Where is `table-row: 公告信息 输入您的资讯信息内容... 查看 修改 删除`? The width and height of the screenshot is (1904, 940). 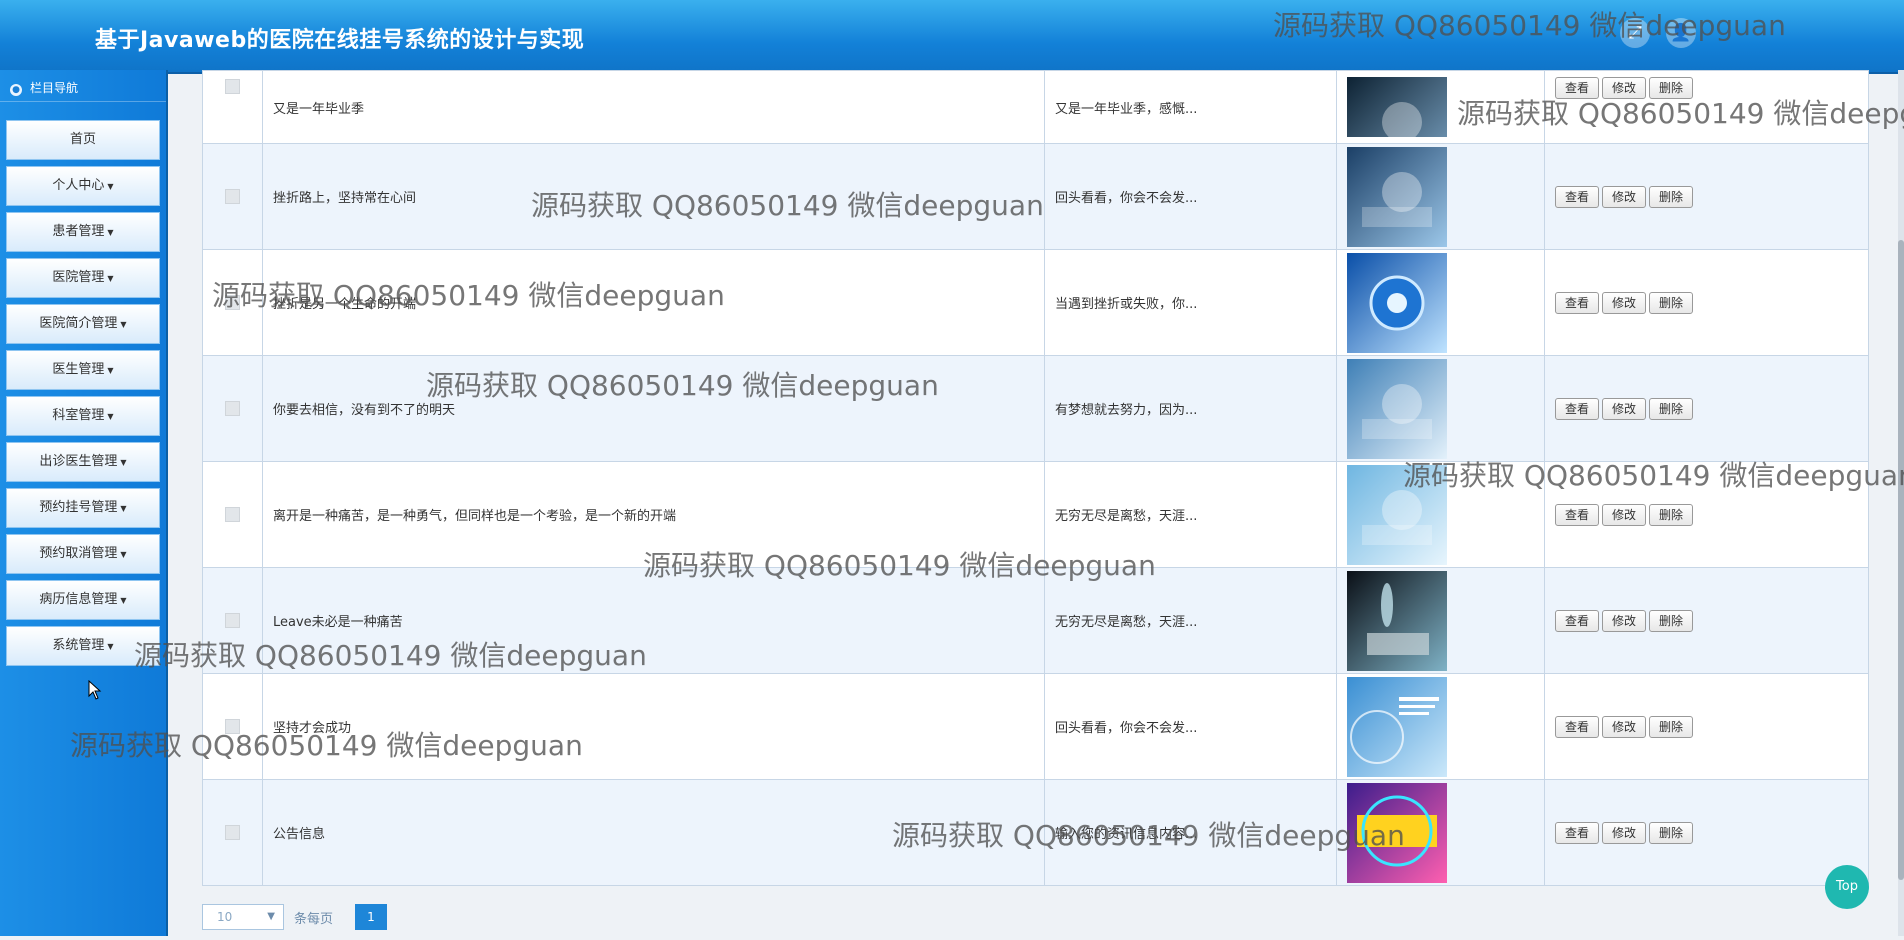
table-row: 公告信息 输入您的资讯信息内容... 查看 修改 删除 is located at coordinates (1035, 832).